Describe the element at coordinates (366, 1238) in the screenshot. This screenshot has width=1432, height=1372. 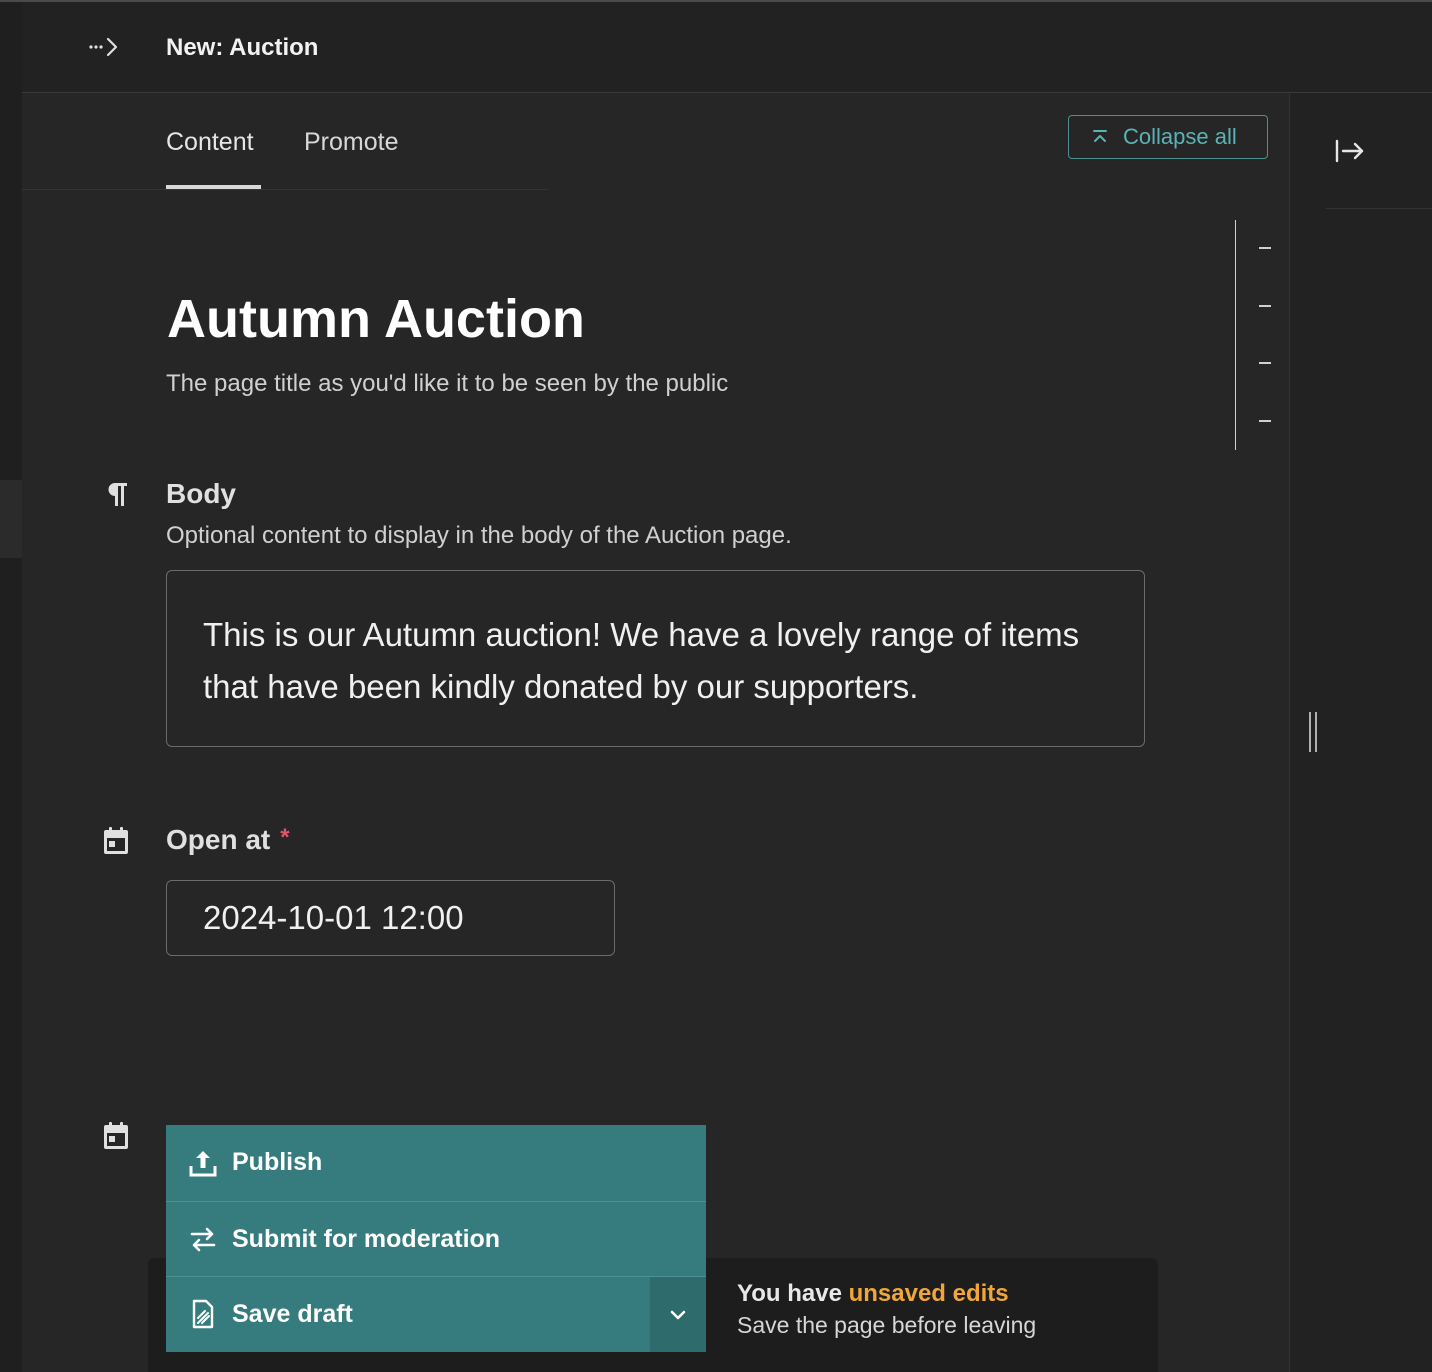
I see `submit-for-moderation-label: Submit for moderation` at that location.